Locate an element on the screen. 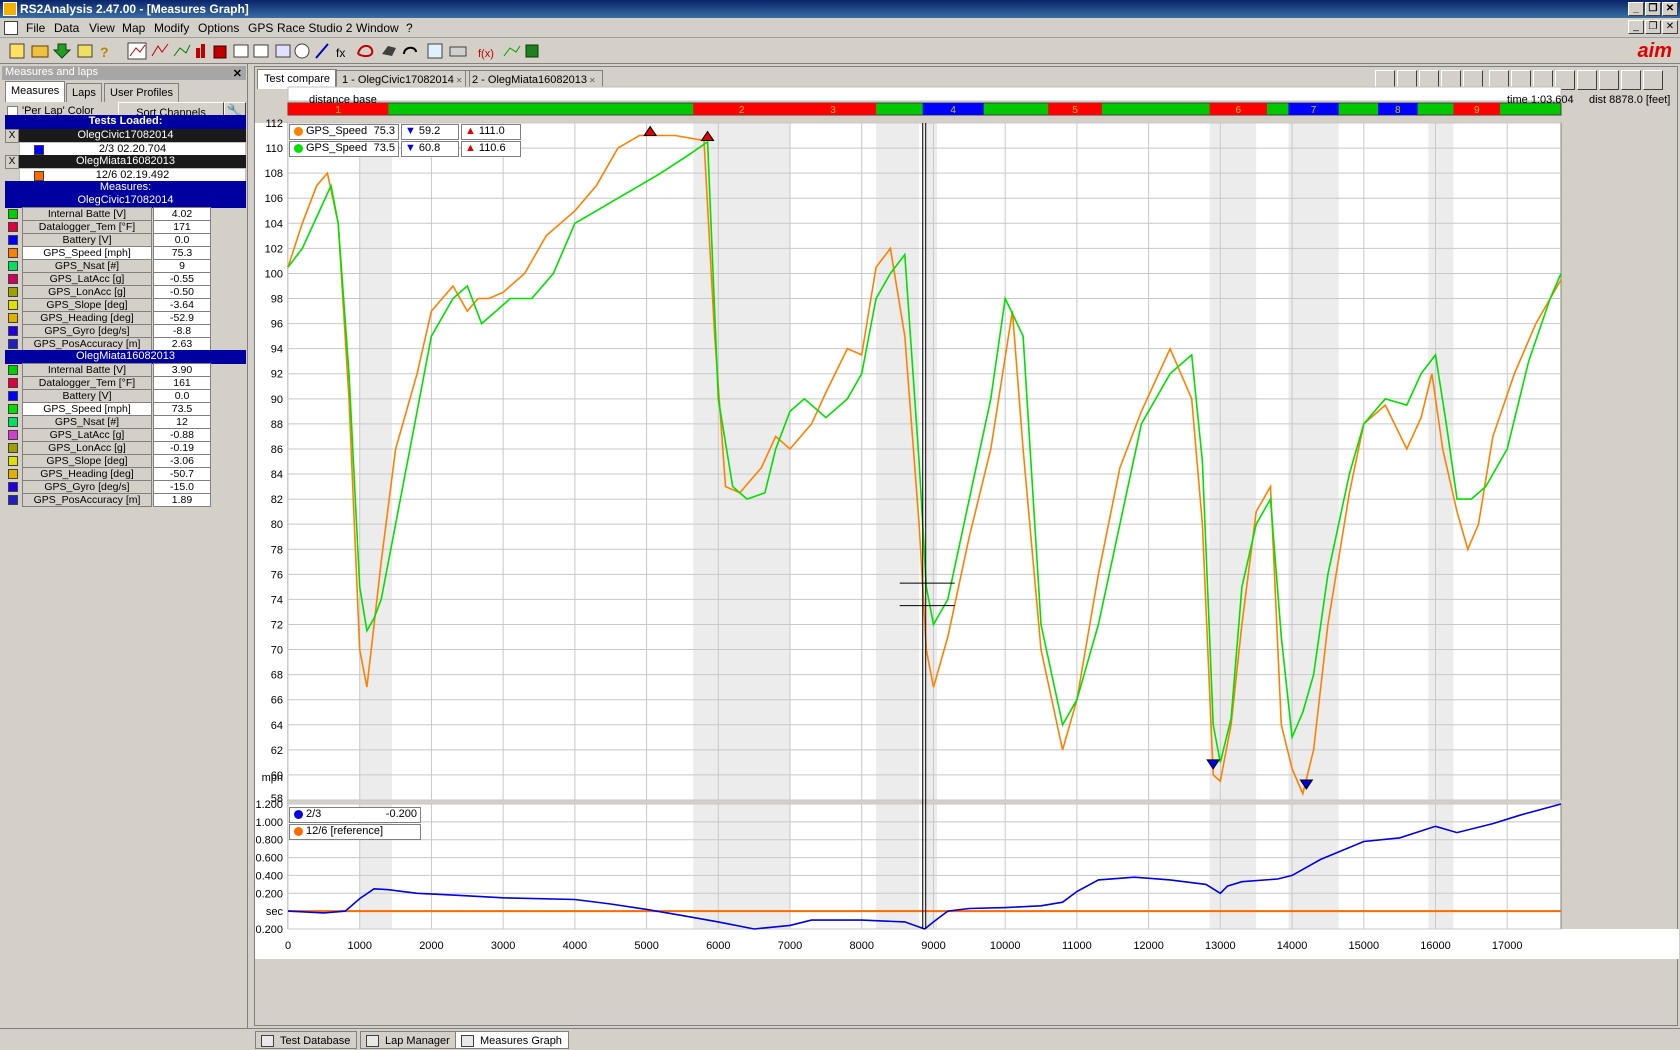 The height and width of the screenshot is (1050, 1680). wand-icon is located at coordinates (322, 51).